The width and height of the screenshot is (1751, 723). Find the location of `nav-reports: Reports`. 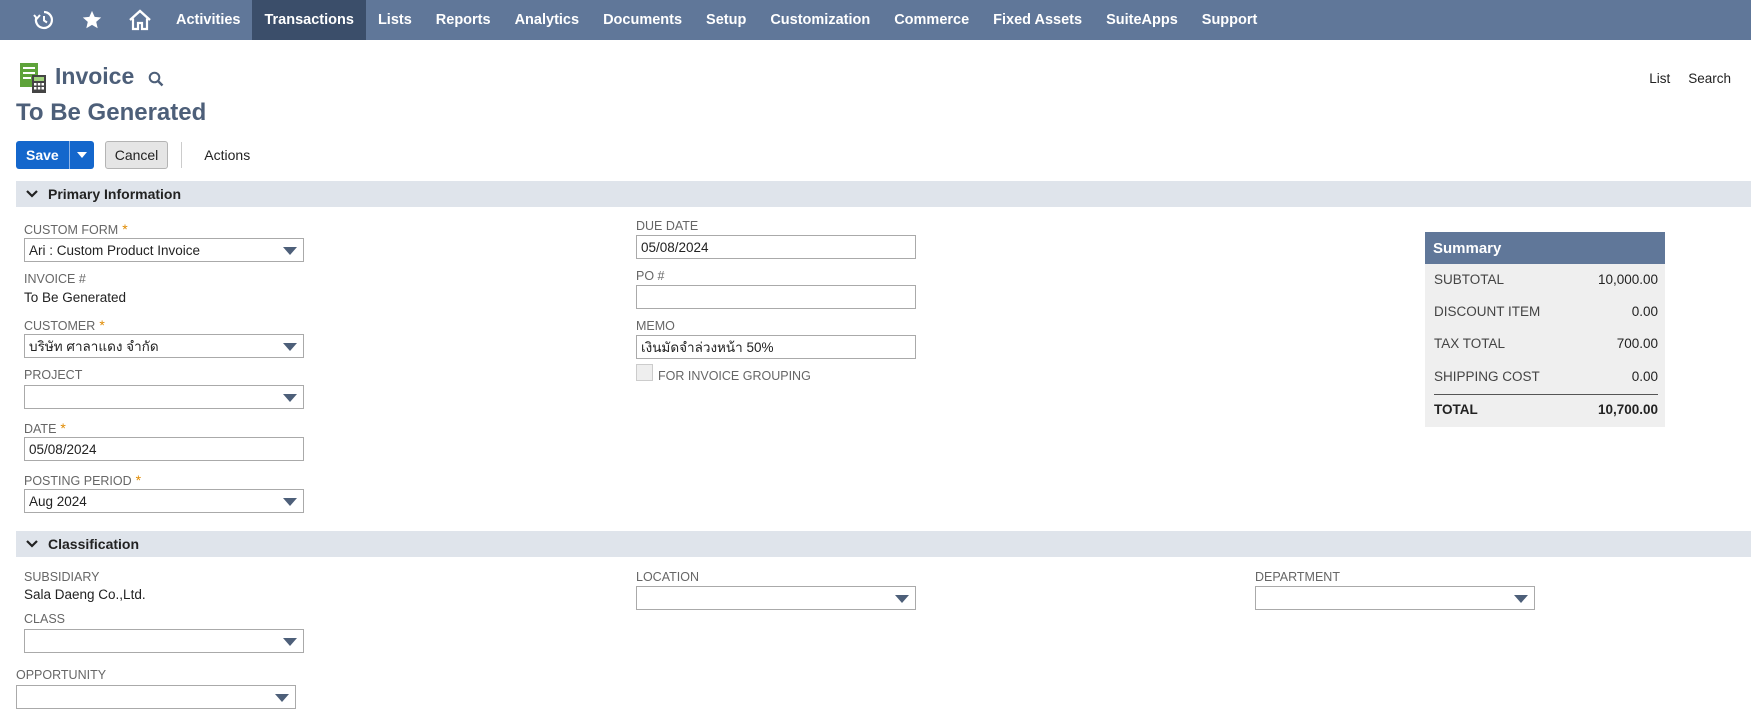

nav-reports: Reports is located at coordinates (463, 20).